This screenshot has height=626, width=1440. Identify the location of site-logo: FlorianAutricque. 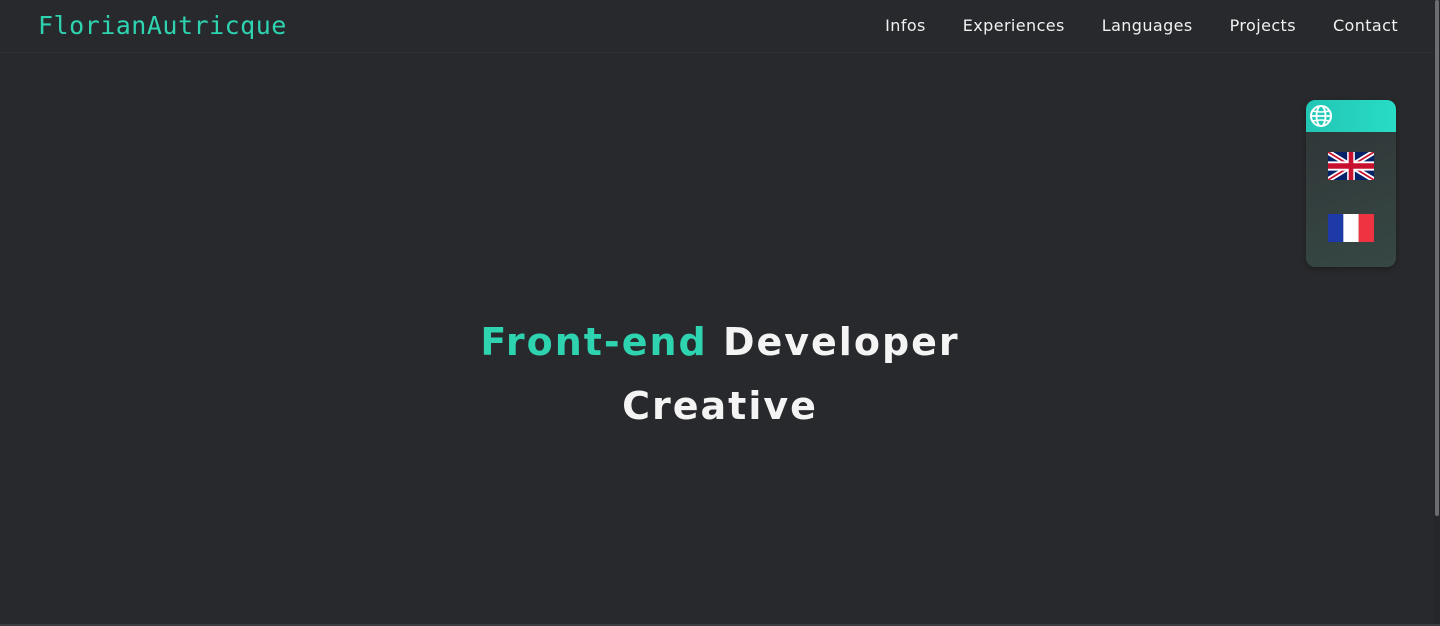
(162, 25).